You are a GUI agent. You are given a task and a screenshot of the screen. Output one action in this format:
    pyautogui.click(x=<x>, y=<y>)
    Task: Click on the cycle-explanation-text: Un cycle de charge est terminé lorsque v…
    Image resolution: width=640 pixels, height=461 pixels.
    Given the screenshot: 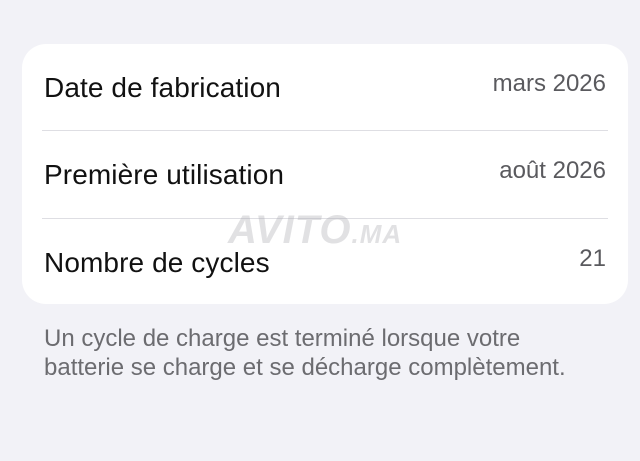 What is the action you would take?
    pyautogui.click(x=305, y=353)
    